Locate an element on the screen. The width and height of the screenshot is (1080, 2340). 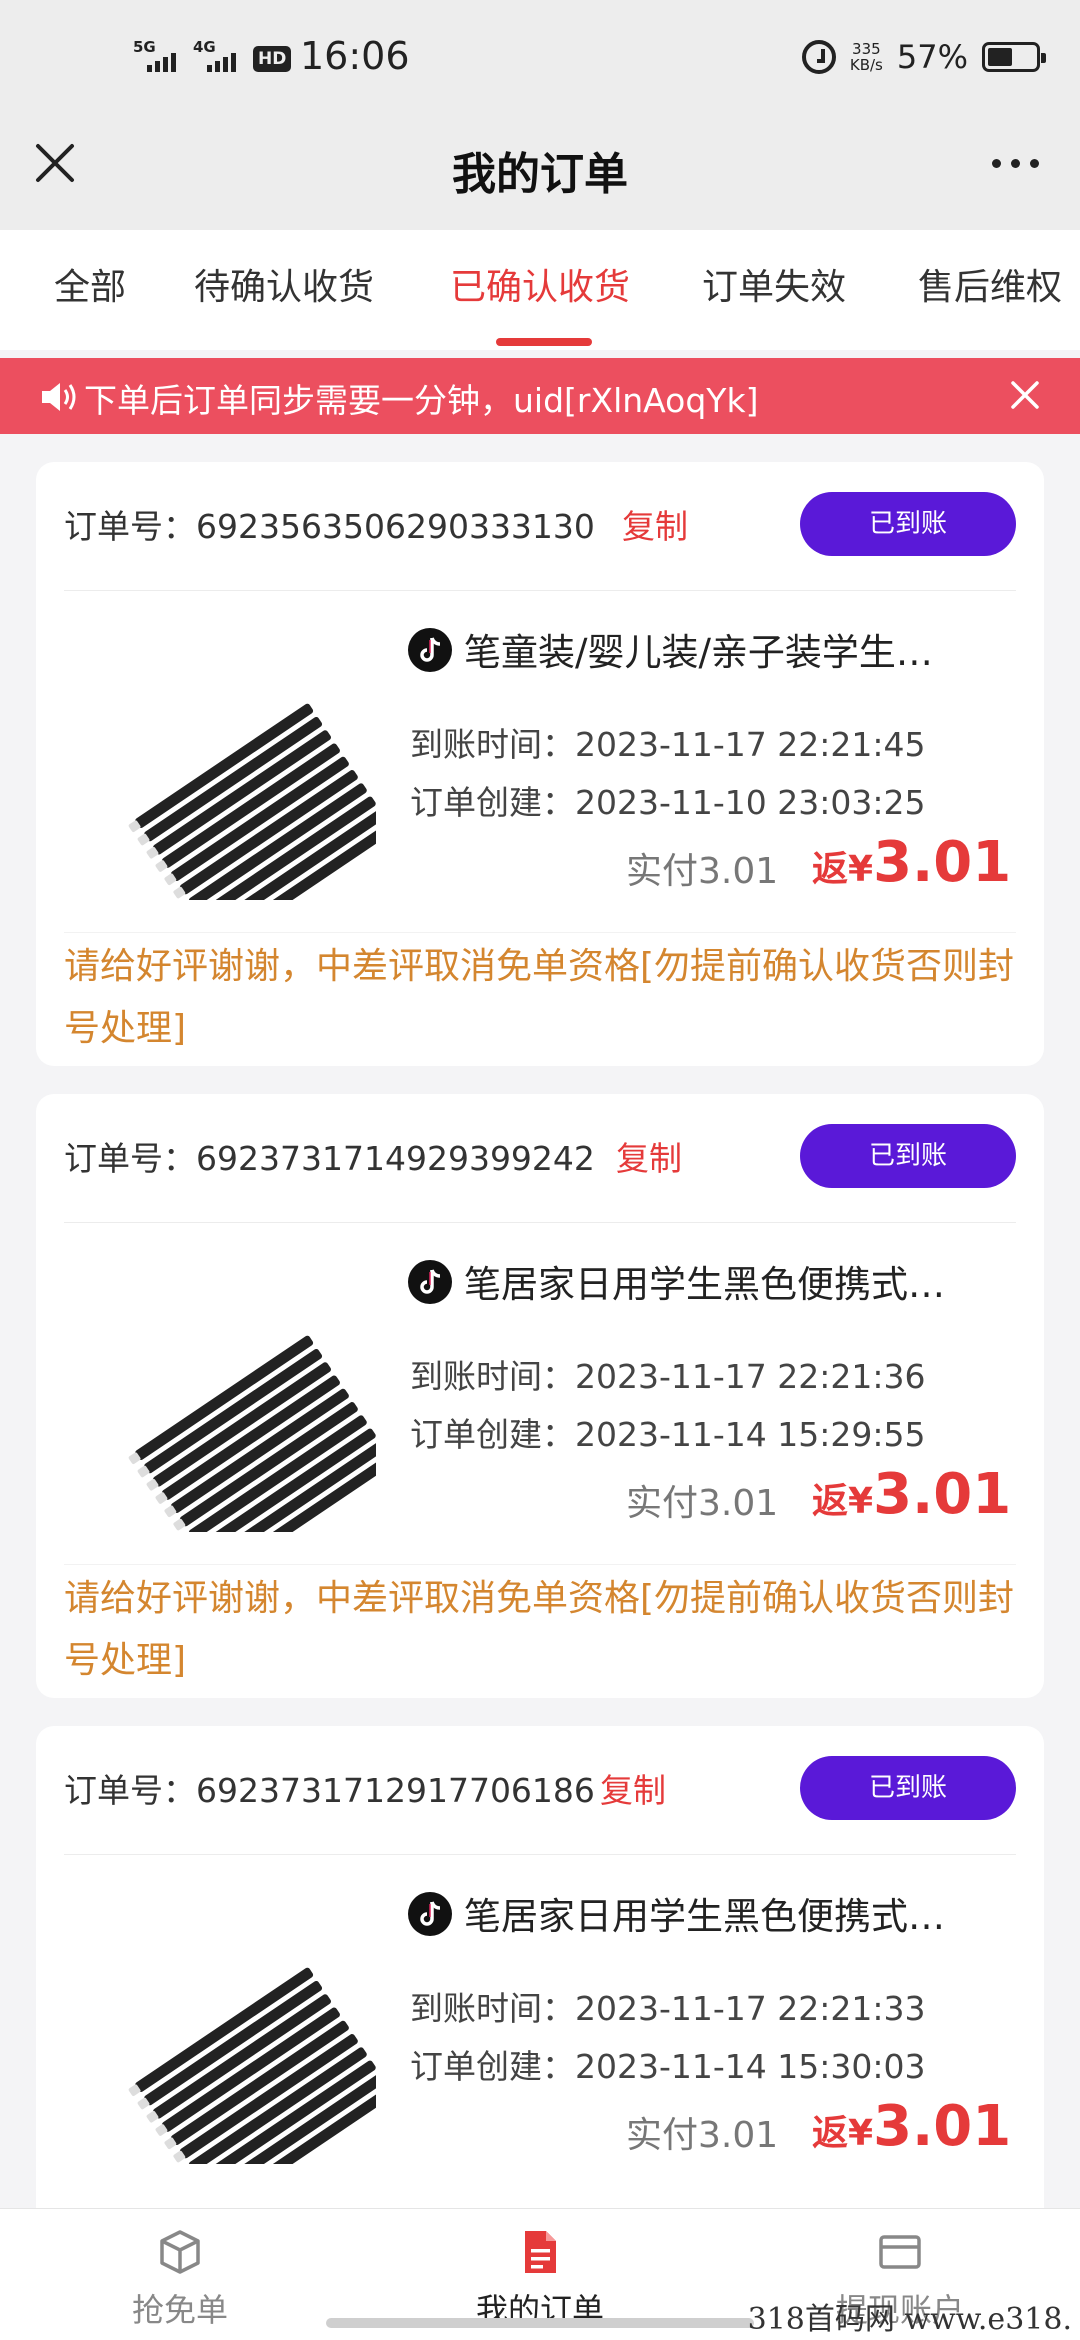
speed-value: 335 is located at coordinates (866, 49).